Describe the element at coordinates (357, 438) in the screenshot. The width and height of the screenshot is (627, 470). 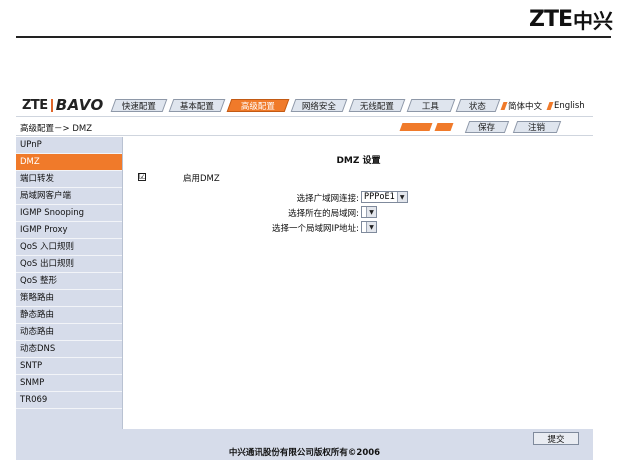
I see `action-bar: 提交` at that location.